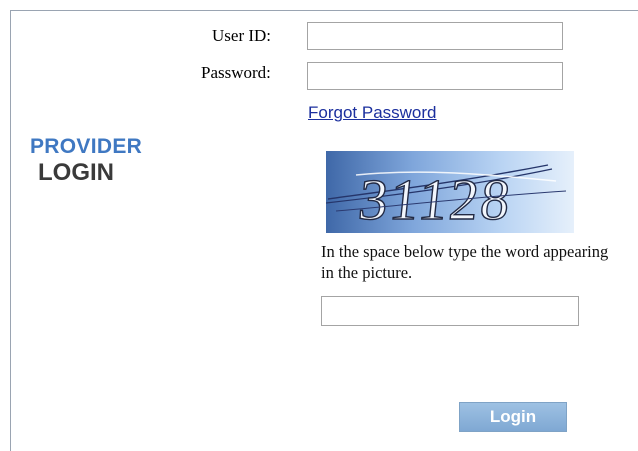 This screenshot has width=638, height=451. Describe the element at coordinates (450, 311) in the screenshot. I see `captcha-input` at that location.